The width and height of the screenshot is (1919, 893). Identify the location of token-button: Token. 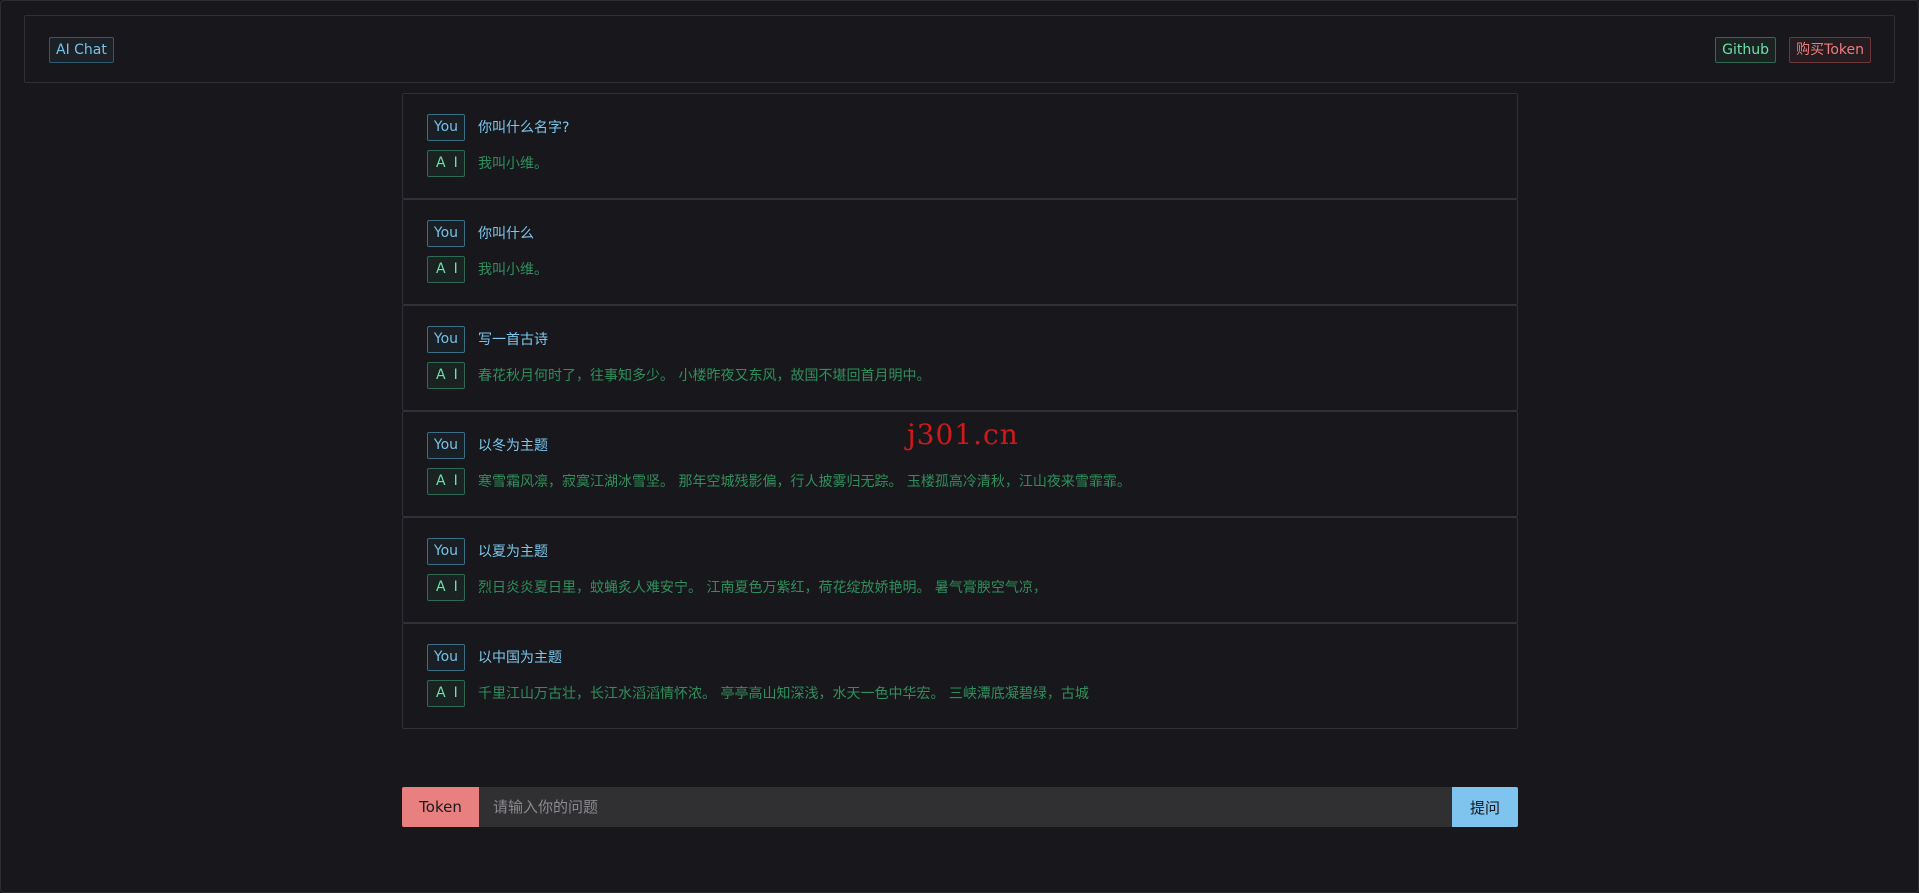
(440, 807).